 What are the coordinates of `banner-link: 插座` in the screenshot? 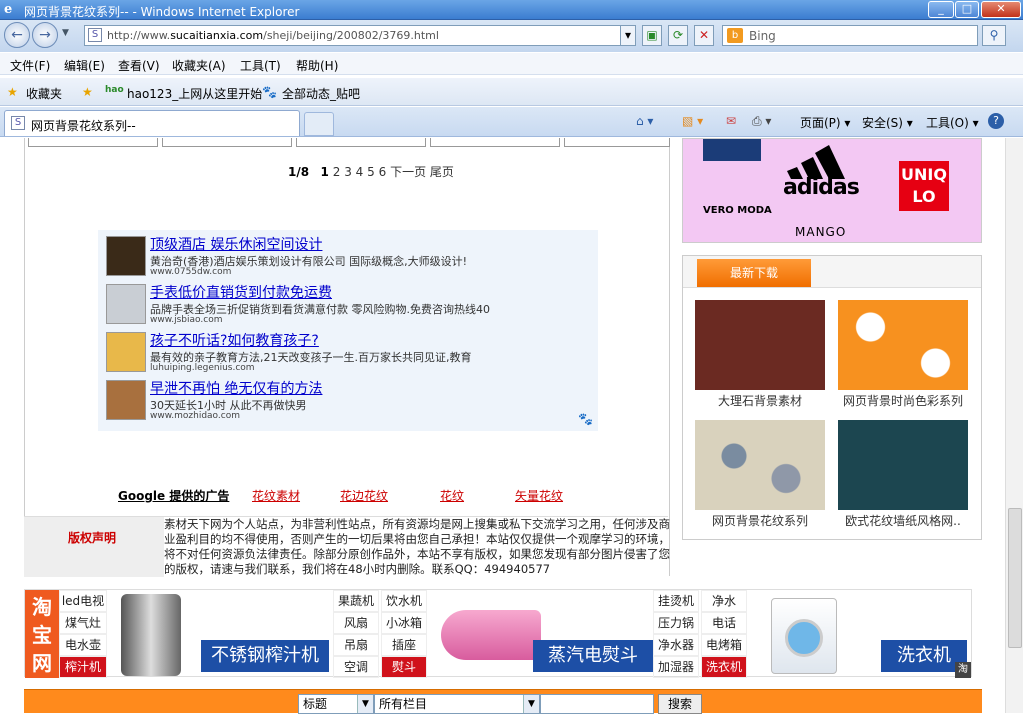 It's located at (404, 645).